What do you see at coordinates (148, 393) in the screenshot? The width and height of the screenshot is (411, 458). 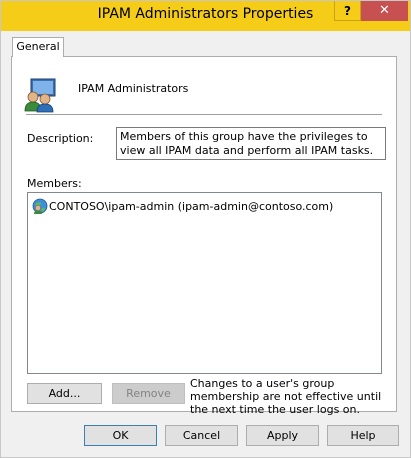 I see `remove-button: Remove` at bounding box center [148, 393].